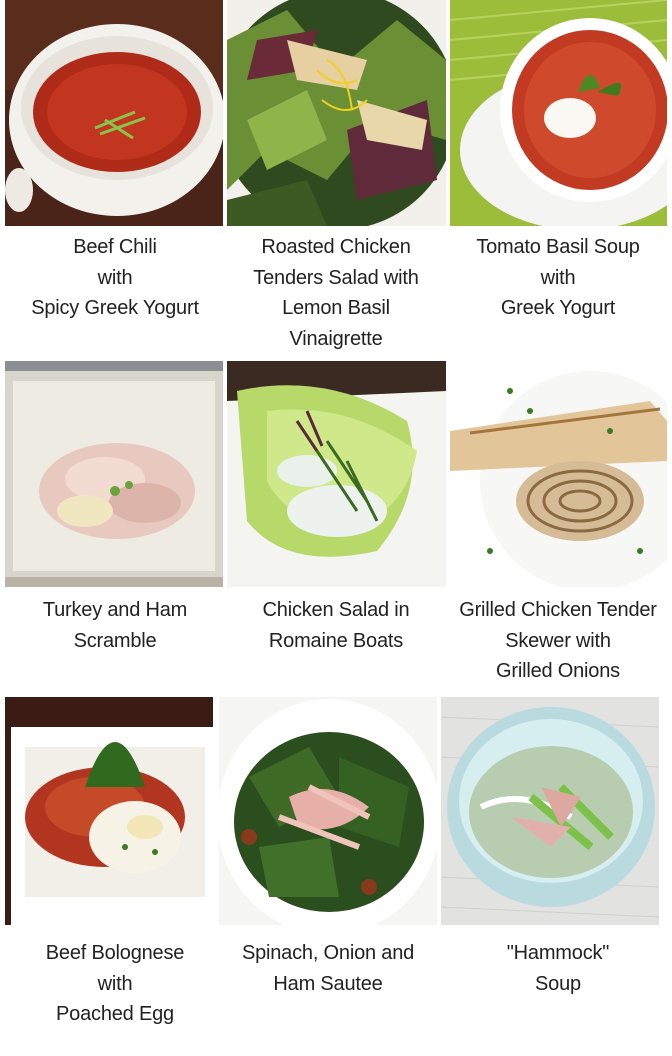 The image size is (672, 1056). Describe the element at coordinates (558, 968) in the screenshot. I see `hammock-soup-caption: "Hammock" Soup` at that location.